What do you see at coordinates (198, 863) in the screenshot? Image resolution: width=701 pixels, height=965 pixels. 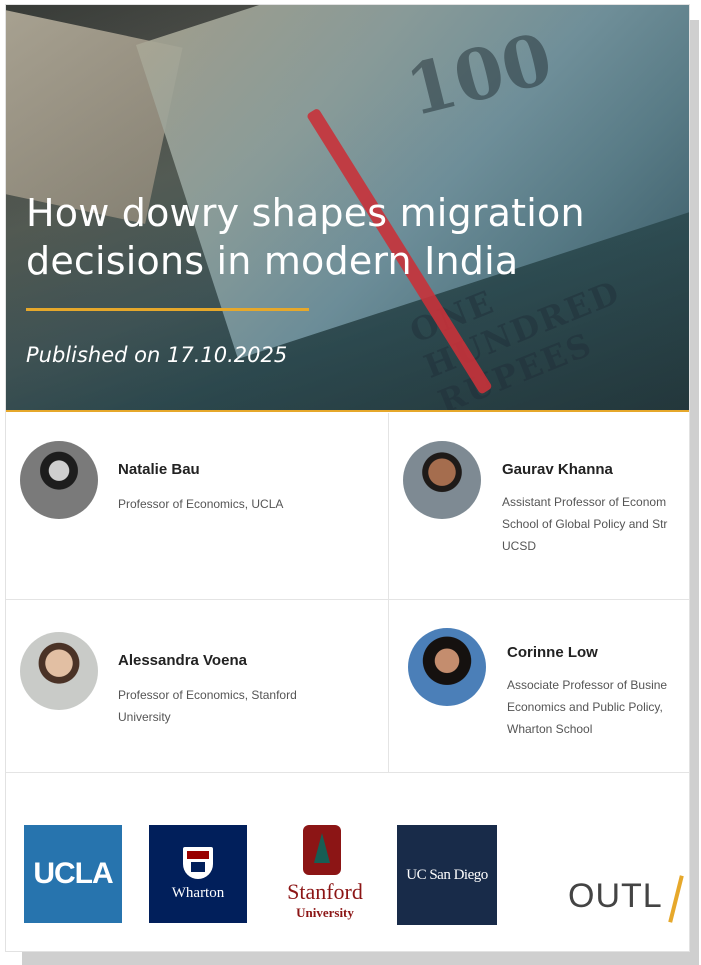 I see `wharton-shield-icon` at bounding box center [198, 863].